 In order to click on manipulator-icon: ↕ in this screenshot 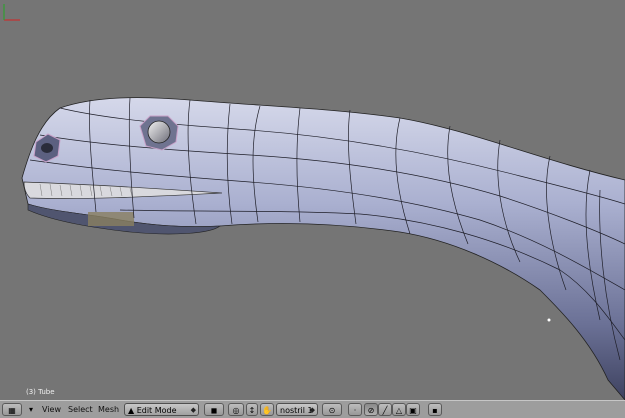, I will do `click(252, 409)`.